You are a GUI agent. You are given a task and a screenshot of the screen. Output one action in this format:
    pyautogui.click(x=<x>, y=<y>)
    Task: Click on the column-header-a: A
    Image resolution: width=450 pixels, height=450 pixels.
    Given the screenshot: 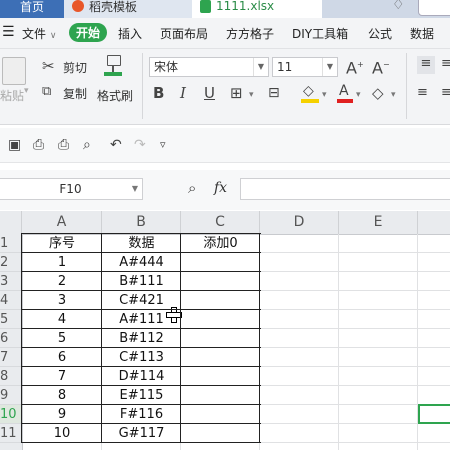 What is the action you would take?
    pyautogui.click(x=62, y=222)
    